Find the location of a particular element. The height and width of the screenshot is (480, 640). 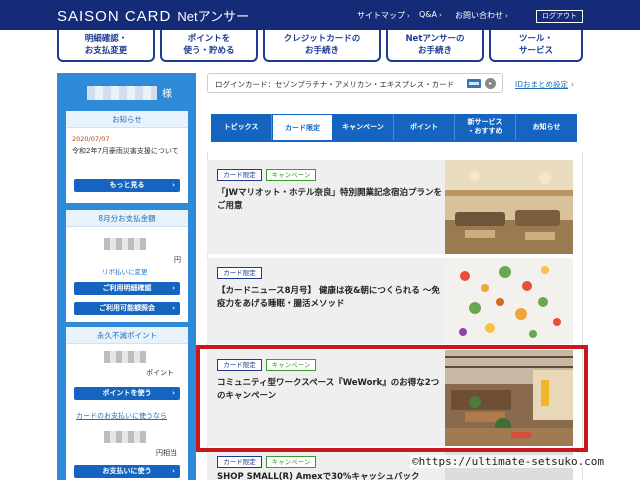

highlight-frame is located at coordinates (392, 398).